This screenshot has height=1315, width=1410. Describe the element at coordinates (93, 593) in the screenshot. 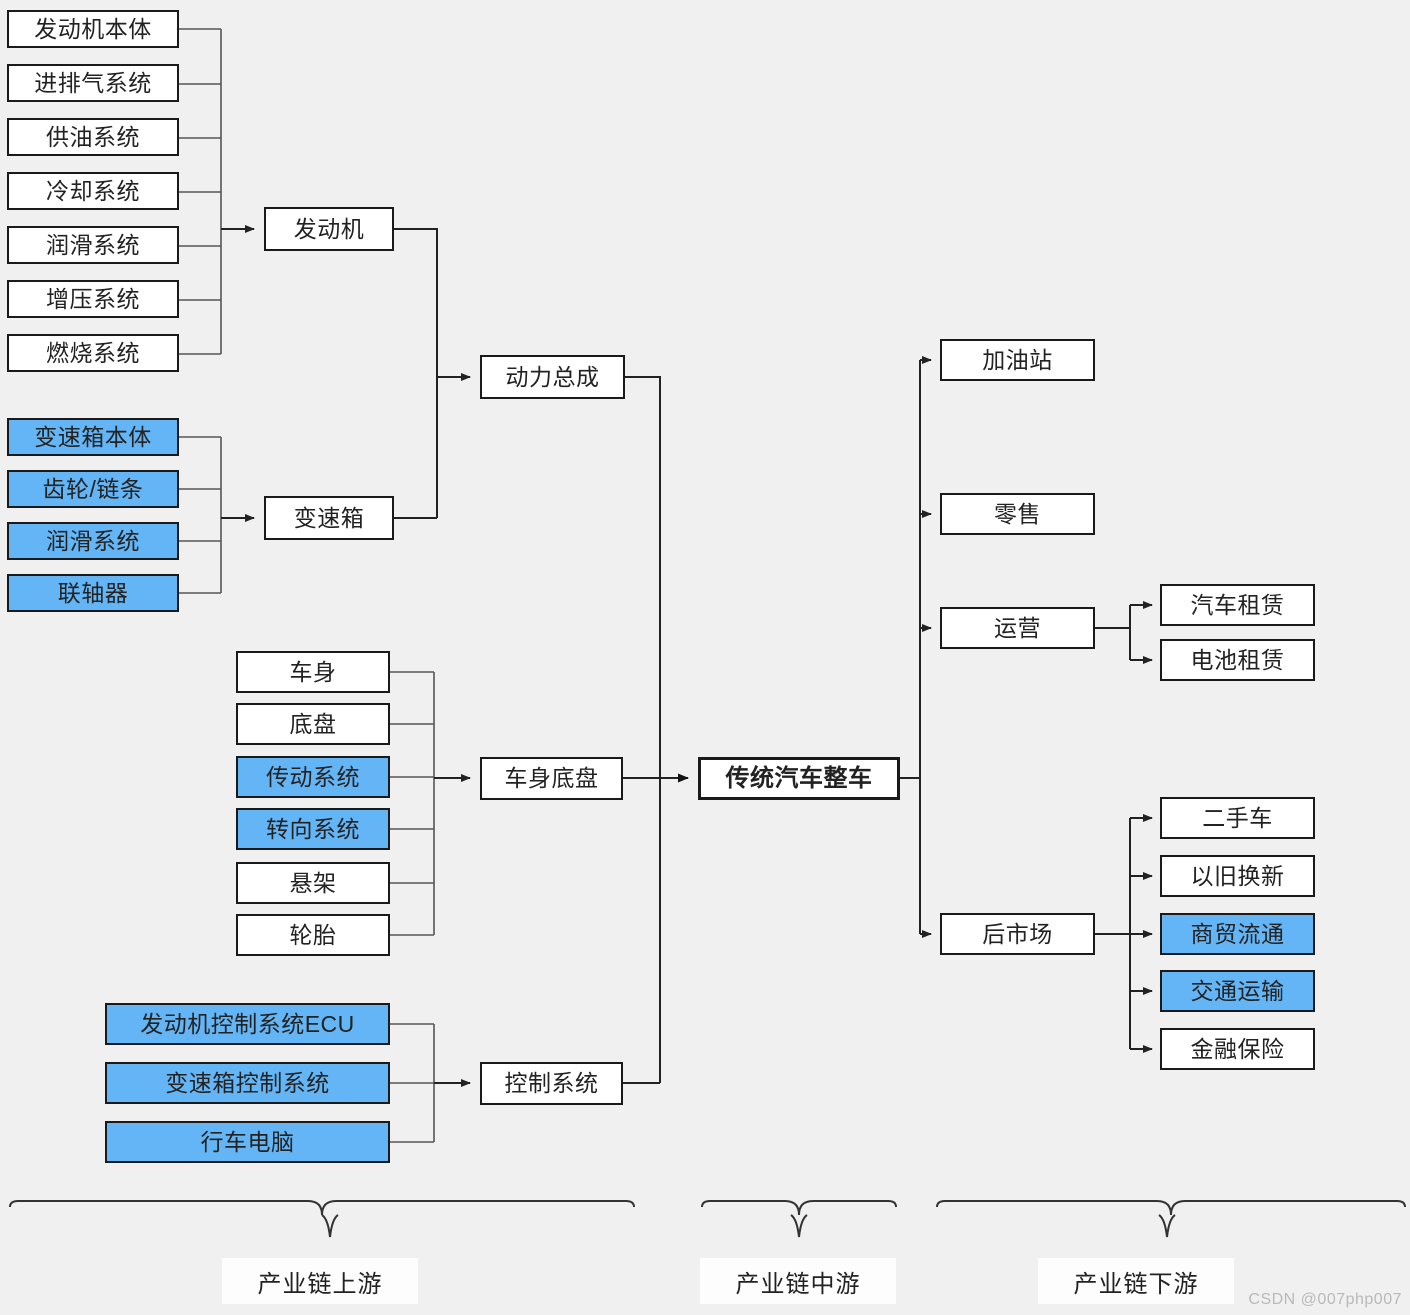

I see `node-coupling: 联轴器` at that location.